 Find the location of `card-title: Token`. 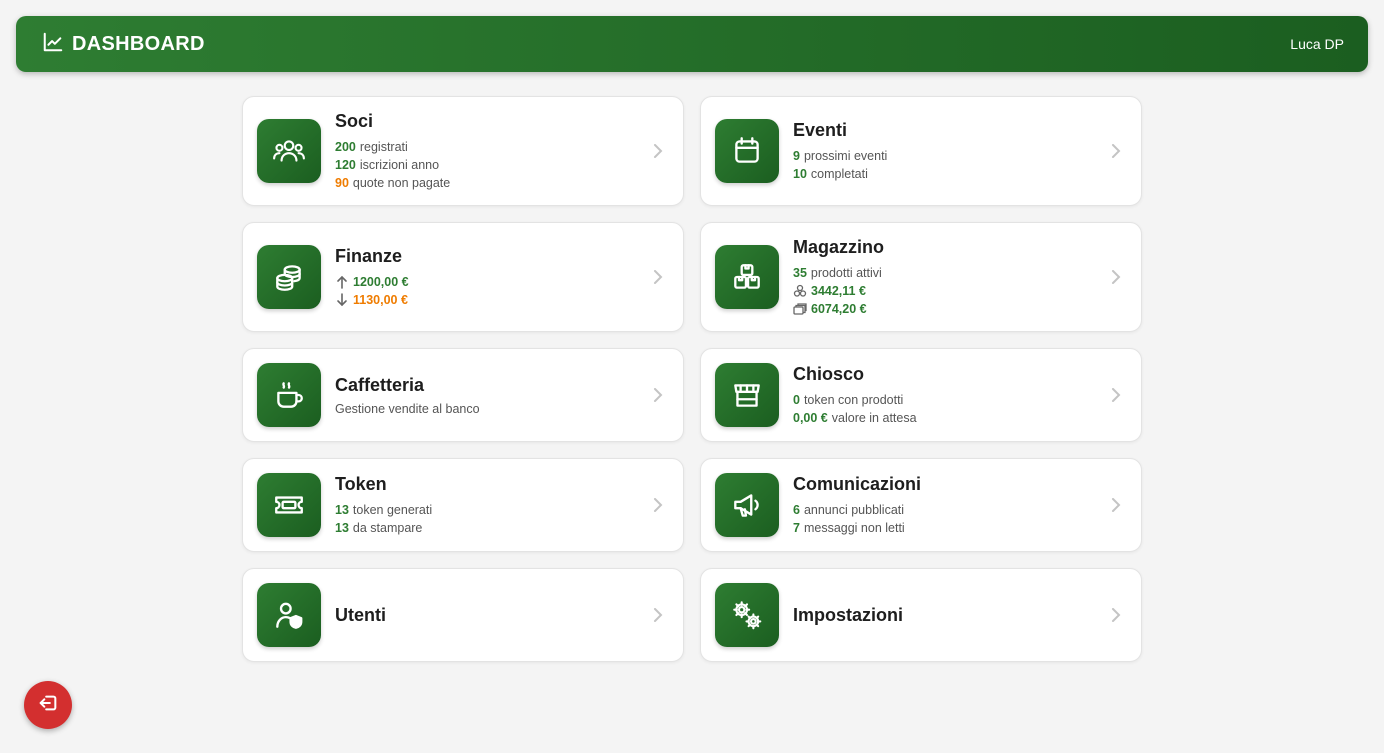

card-title: Token is located at coordinates (361, 483).